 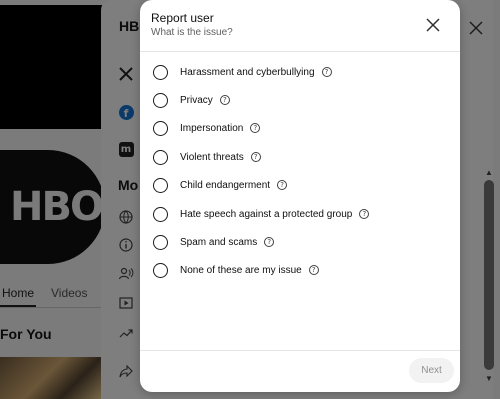 What do you see at coordinates (431, 370) in the screenshot?
I see `next-button: Next` at bounding box center [431, 370].